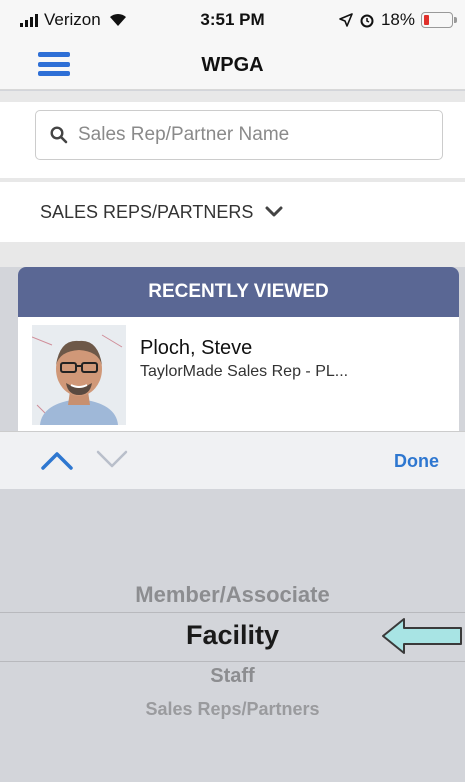 The width and height of the screenshot is (465, 782). I want to click on search-icon, so click(59, 135).